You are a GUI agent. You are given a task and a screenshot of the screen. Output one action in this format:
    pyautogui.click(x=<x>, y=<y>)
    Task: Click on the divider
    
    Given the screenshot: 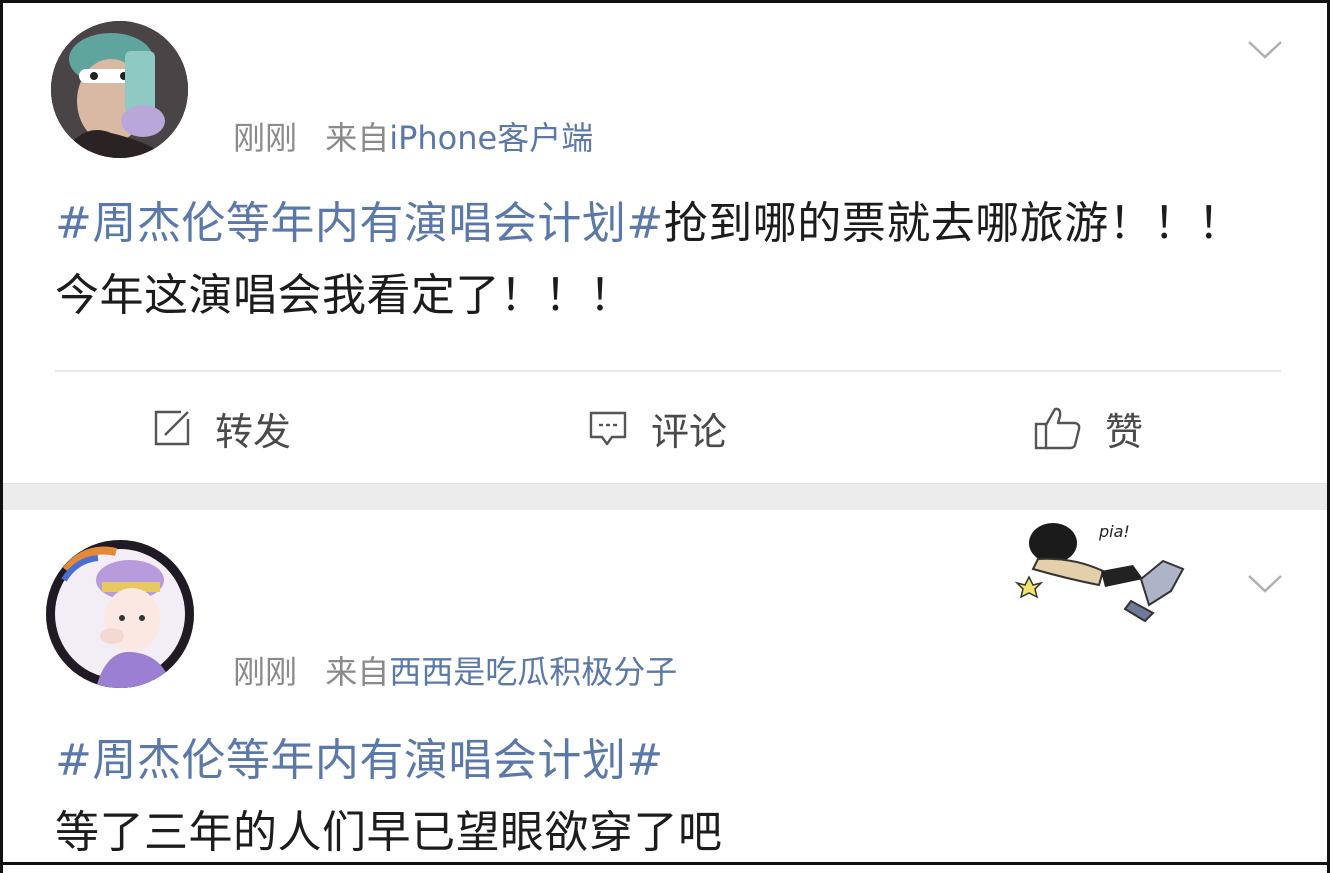 What is the action you would take?
    pyautogui.click(x=668, y=371)
    